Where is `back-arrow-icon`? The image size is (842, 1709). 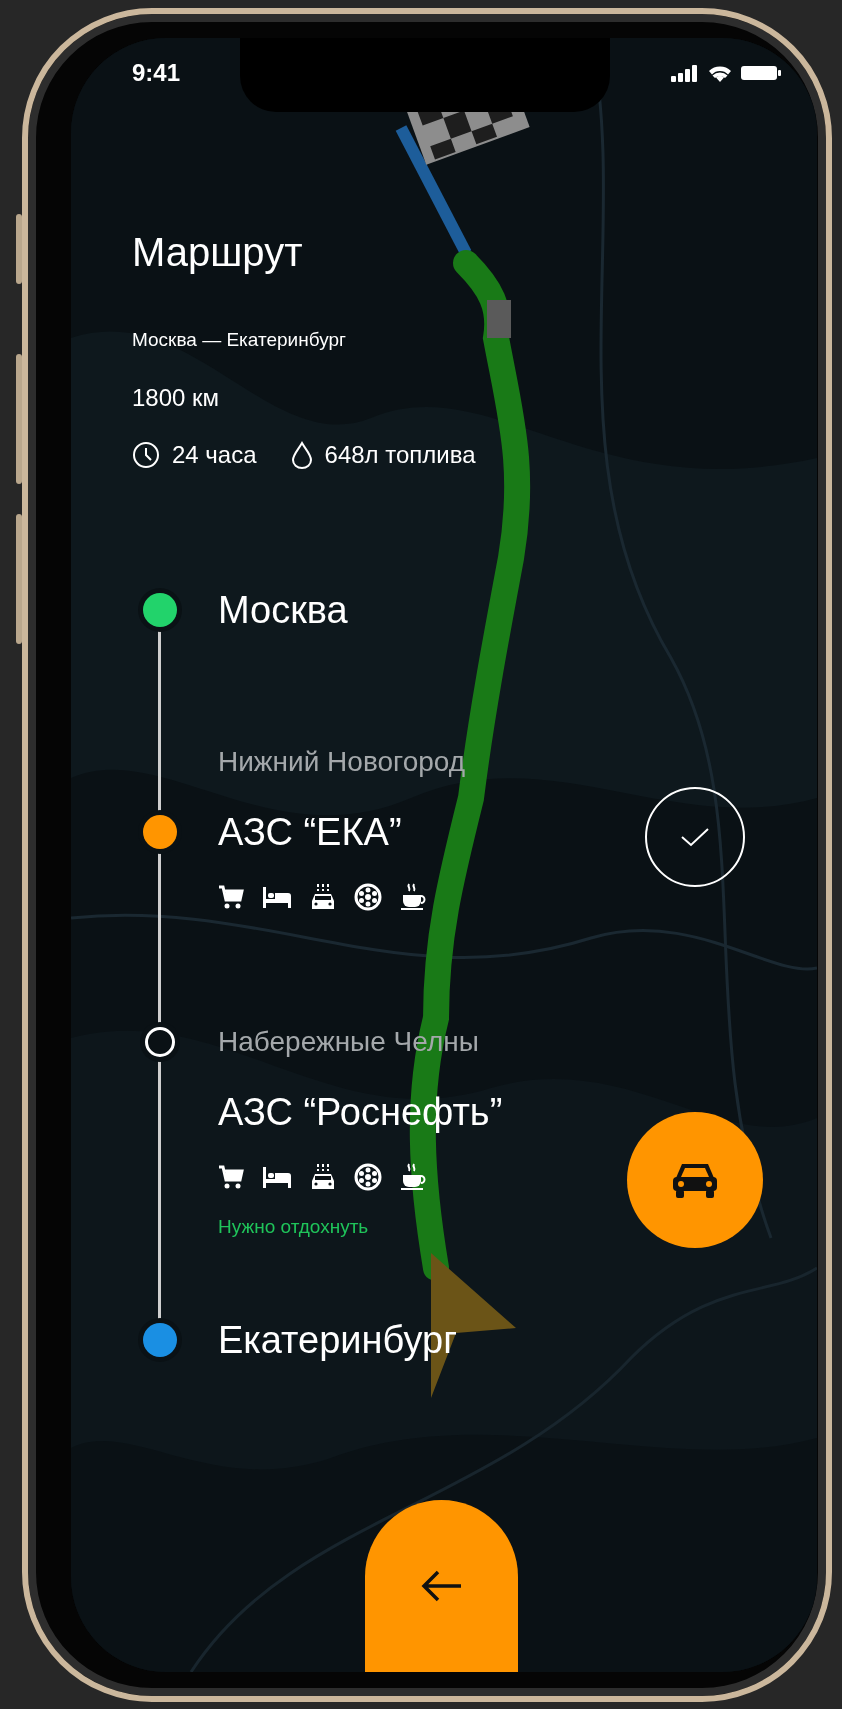
back-arrow-icon is located at coordinates (441, 1586).